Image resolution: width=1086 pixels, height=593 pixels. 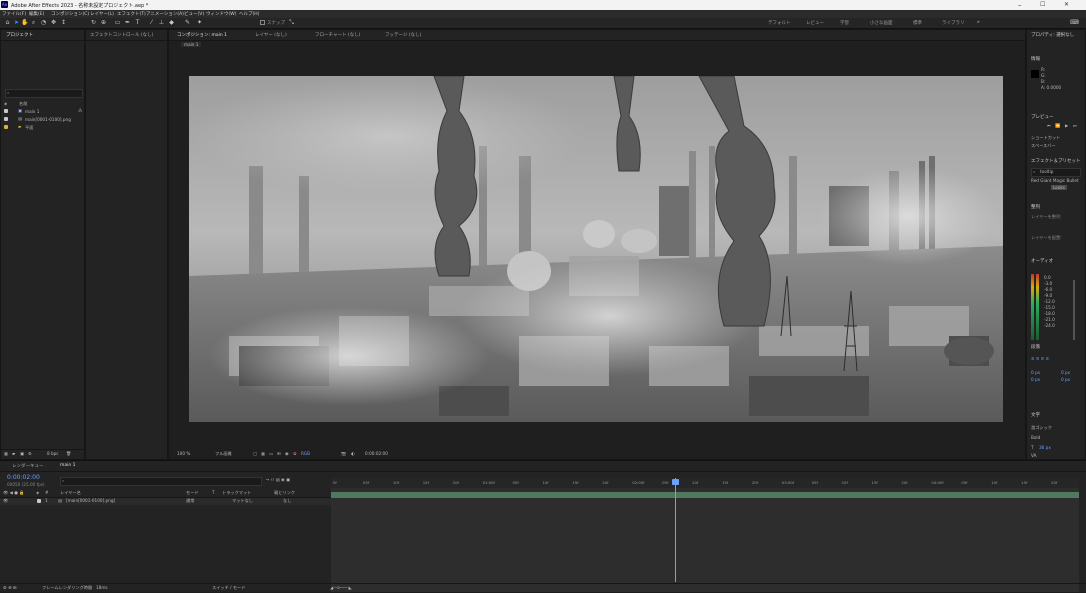 What do you see at coordinates (28, 466) in the screenshot?
I see `tab-render-queue: レンダーキュー` at bounding box center [28, 466].